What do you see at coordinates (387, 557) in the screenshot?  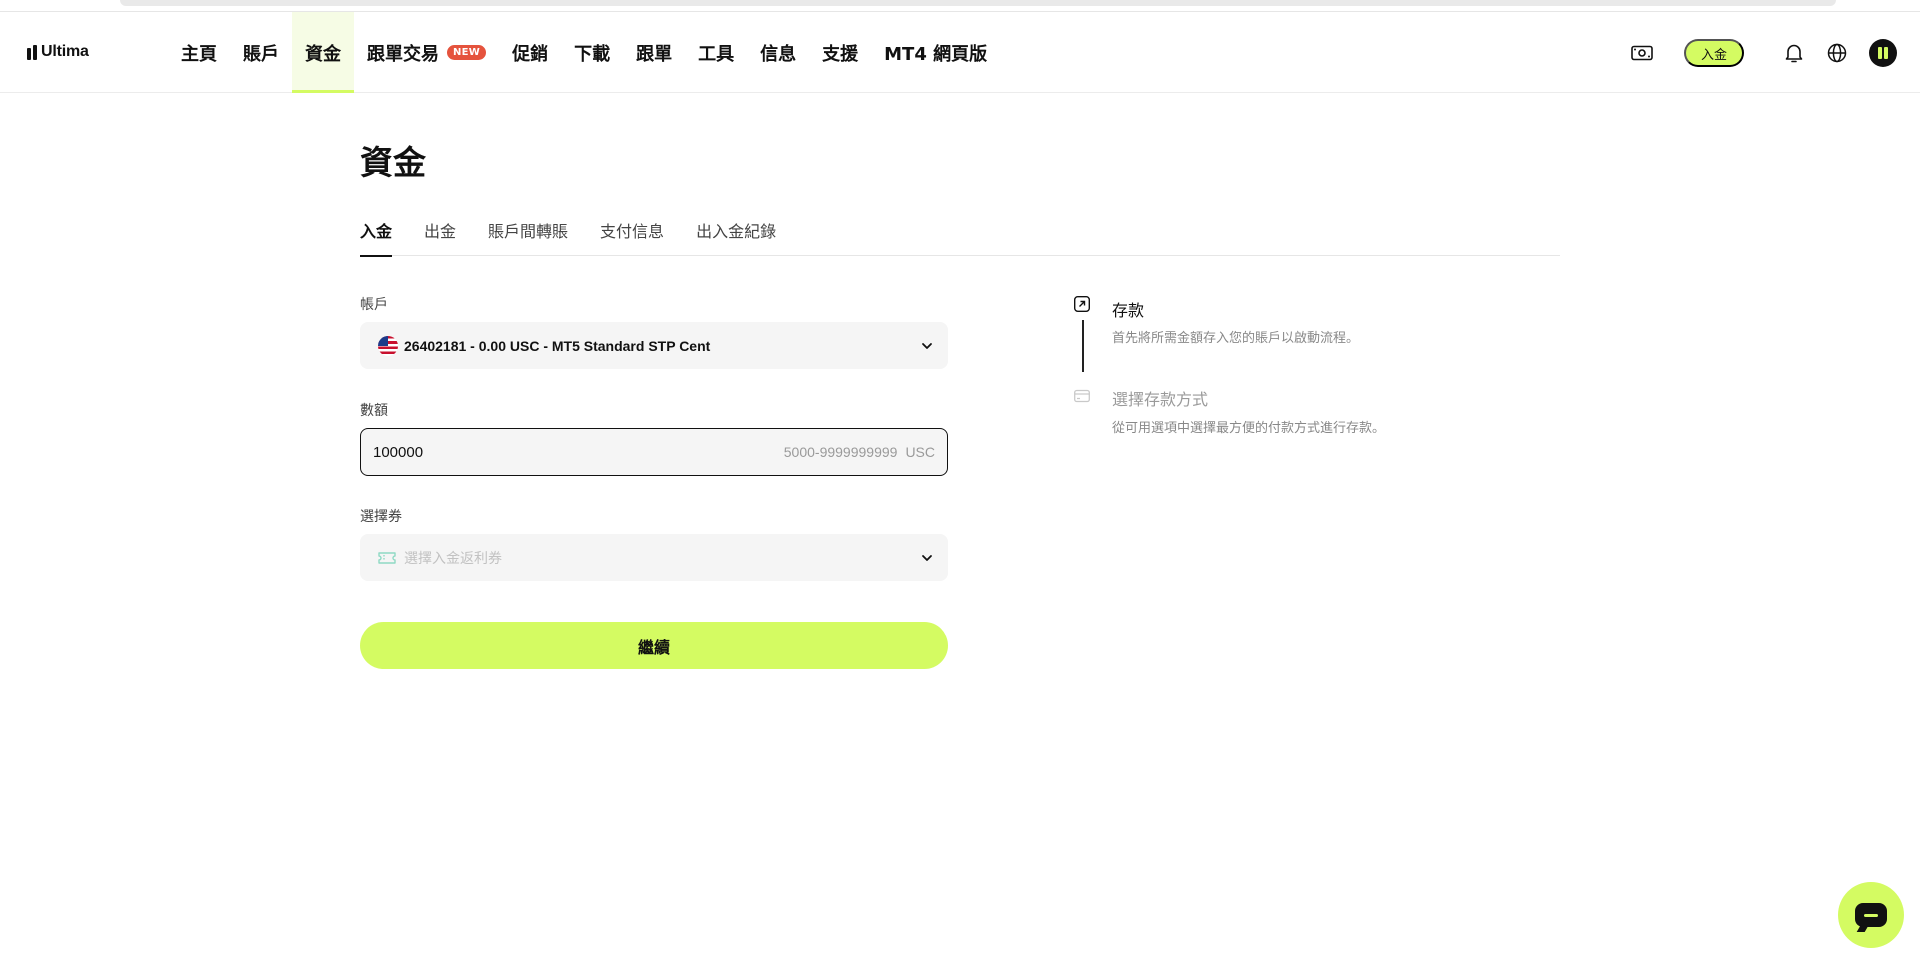 I see `ticket-icon` at bounding box center [387, 557].